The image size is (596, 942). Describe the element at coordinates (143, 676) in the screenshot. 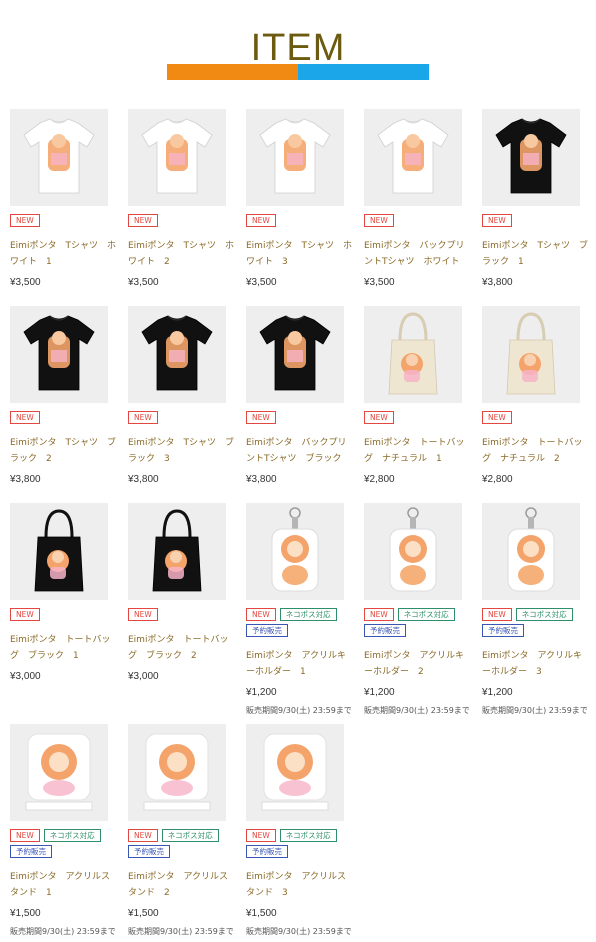

I see `product-price: ¥3,000` at that location.